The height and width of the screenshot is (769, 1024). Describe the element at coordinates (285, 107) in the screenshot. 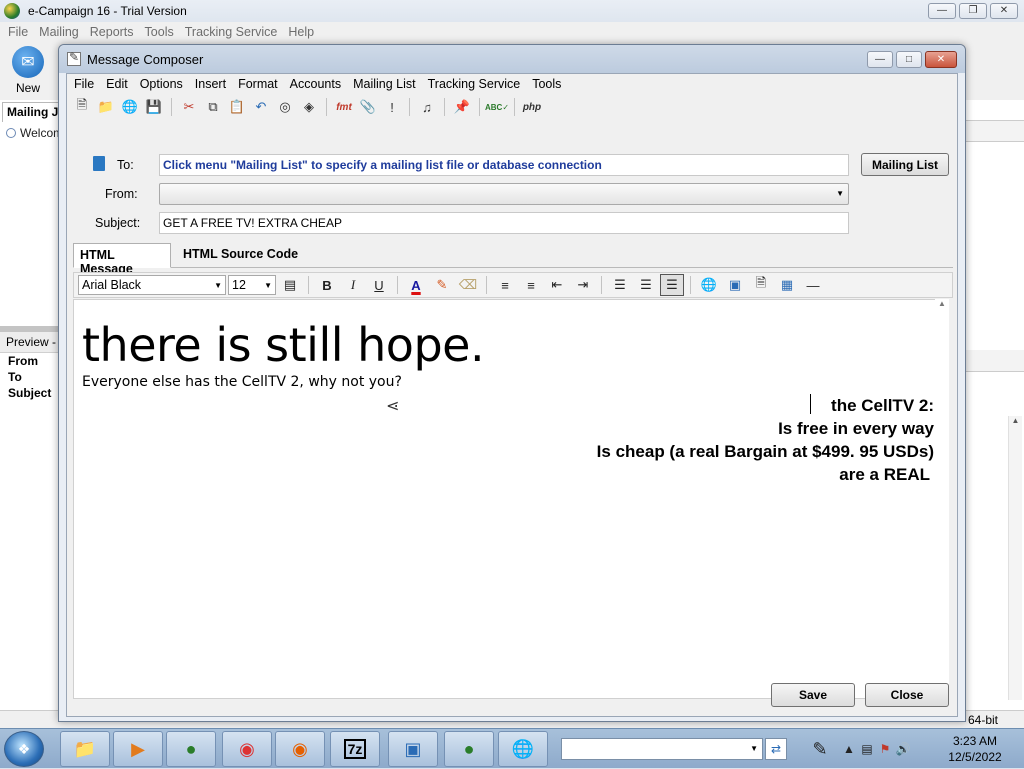

I see `find-binoculars-icon: ◎` at that location.